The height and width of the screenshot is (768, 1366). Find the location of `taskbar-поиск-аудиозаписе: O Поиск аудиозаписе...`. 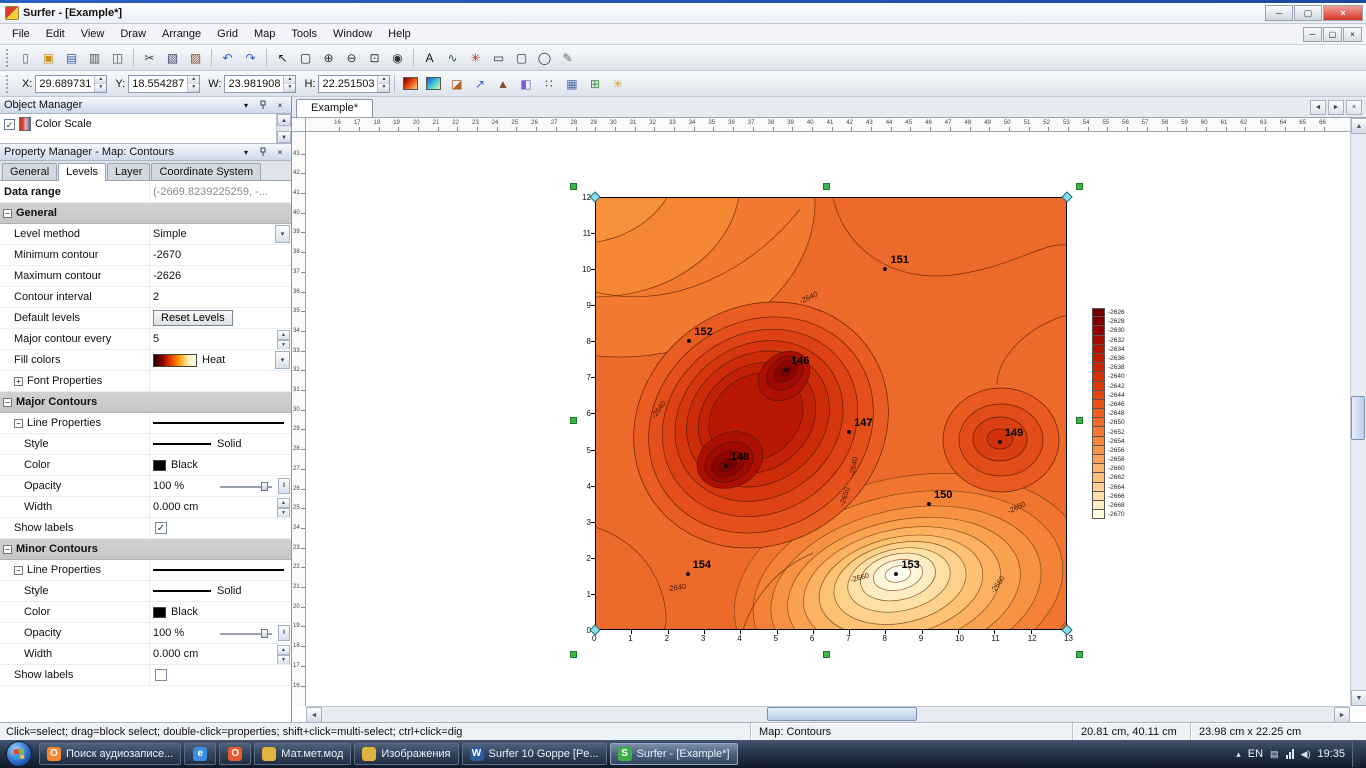

taskbar-поиск-аудиозаписе: O Поиск аудиозаписе... is located at coordinates (110, 754).